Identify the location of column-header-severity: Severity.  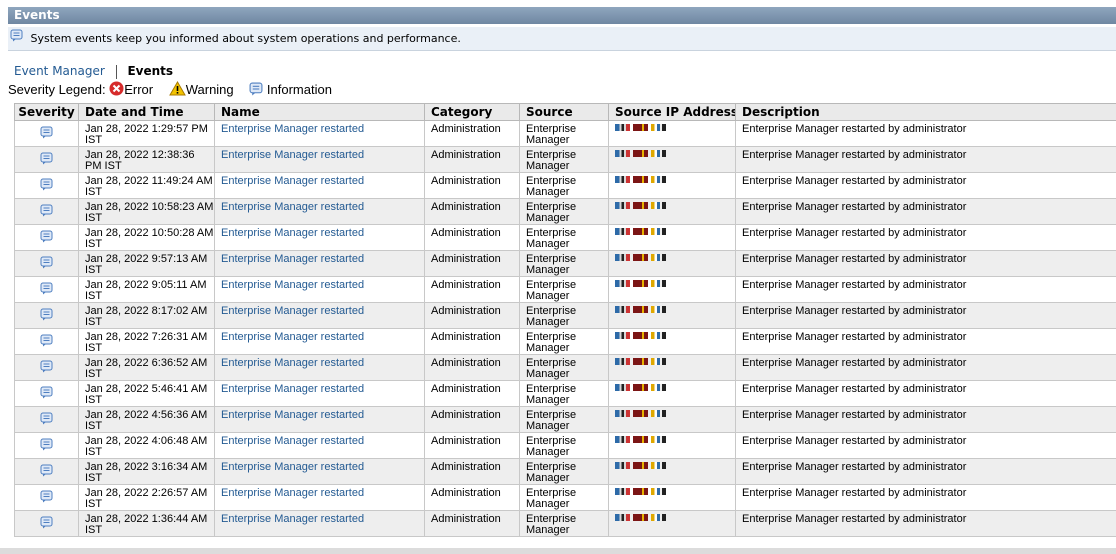
(46, 112).